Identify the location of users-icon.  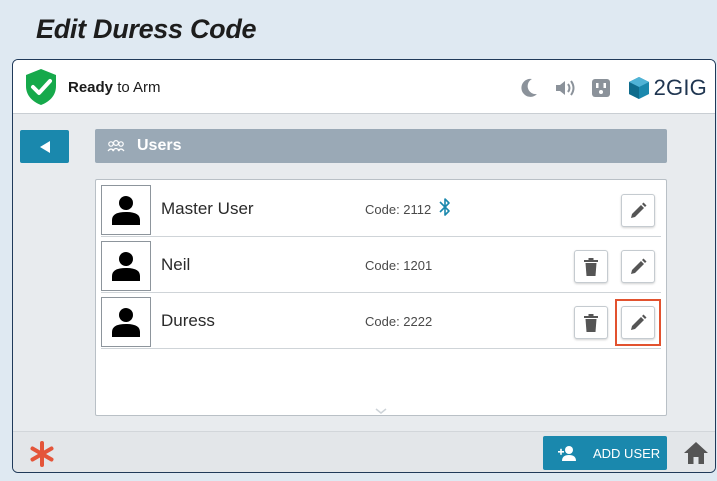
(116, 145).